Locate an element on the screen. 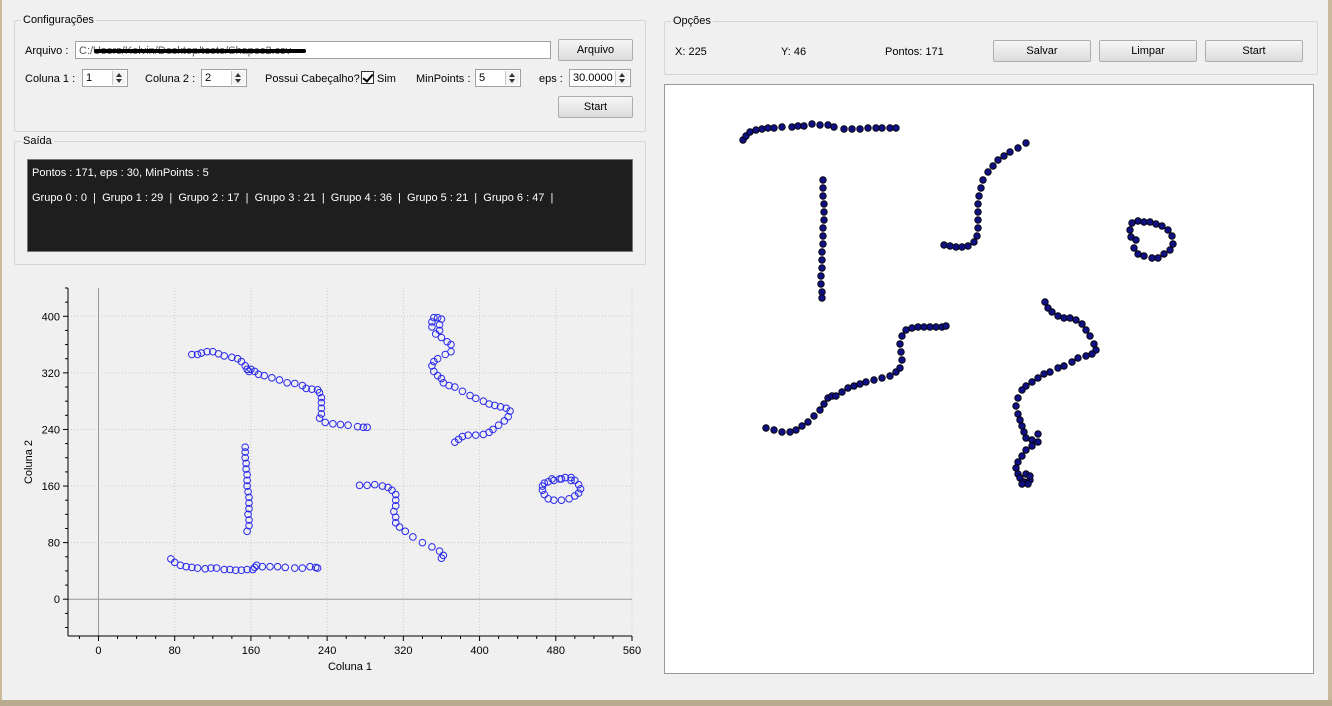 This screenshot has width=1332, height=706. x-tick-label-1: 80 is located at coordinates (175, 651).